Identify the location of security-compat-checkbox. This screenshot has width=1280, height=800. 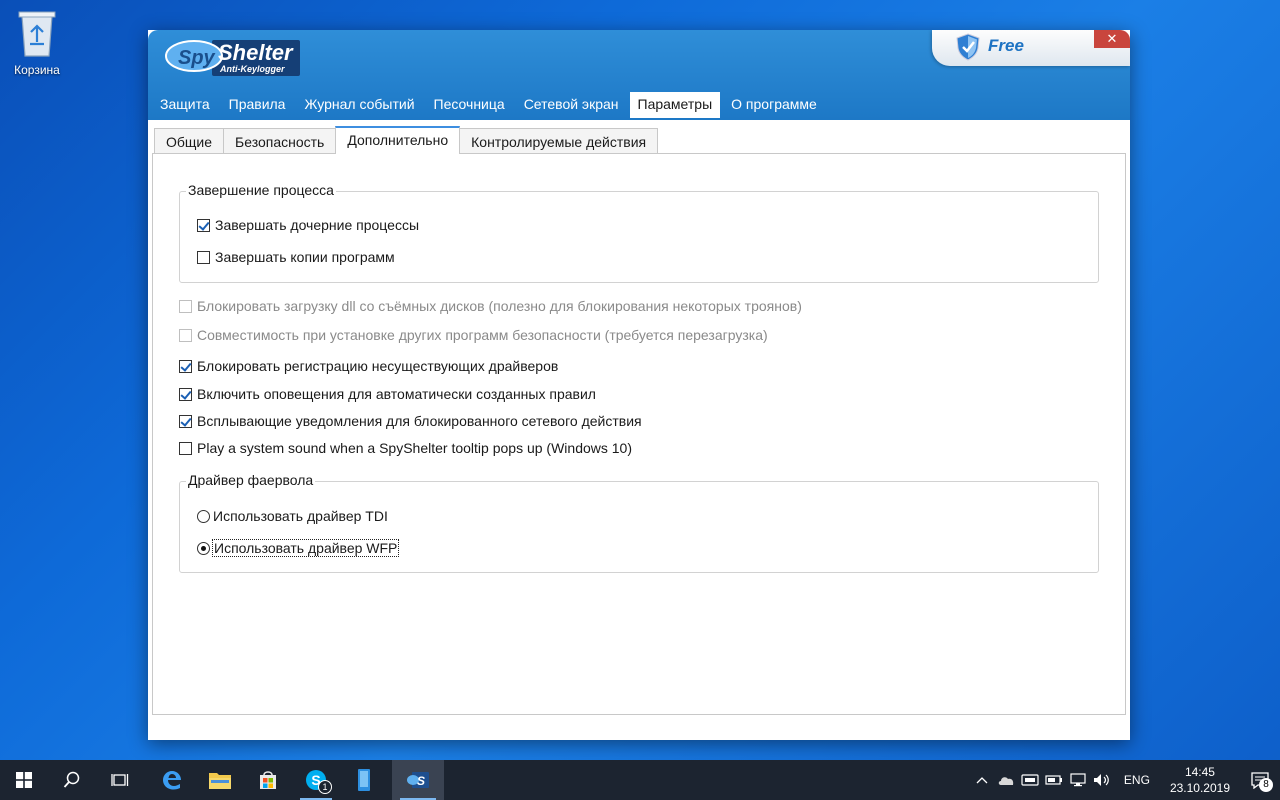
(185, 335).